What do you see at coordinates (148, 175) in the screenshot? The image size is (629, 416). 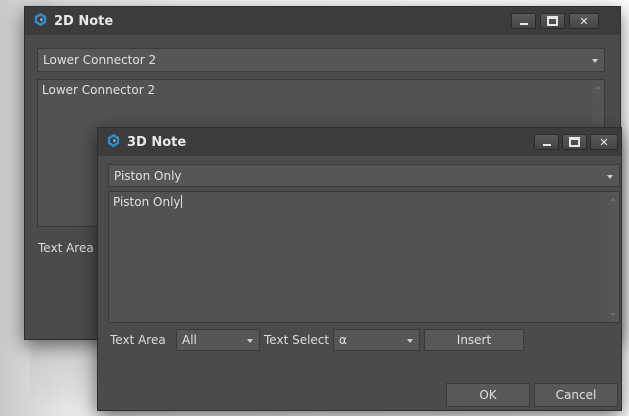 I see `note-3d-preset-value: Piston Only` at bounding box center [148, 175].